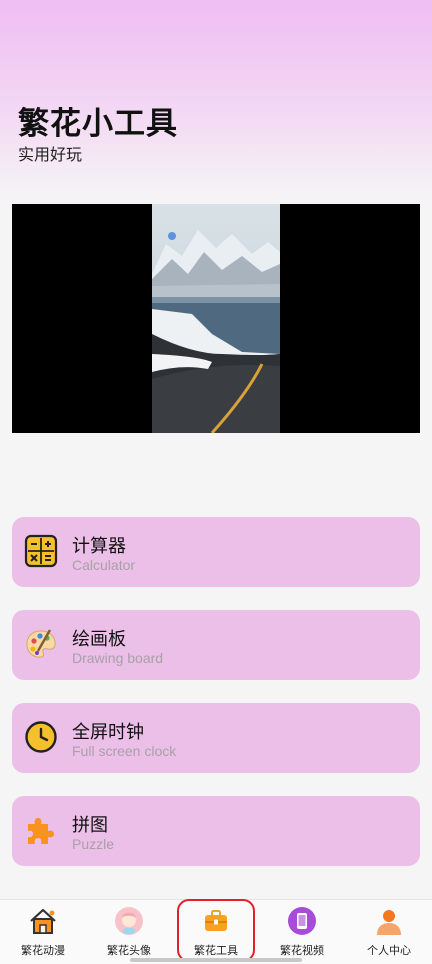 The width and height of the screenshot is (432, 964). I want to click on tab-label: 繁花头像, so click(129, 950).